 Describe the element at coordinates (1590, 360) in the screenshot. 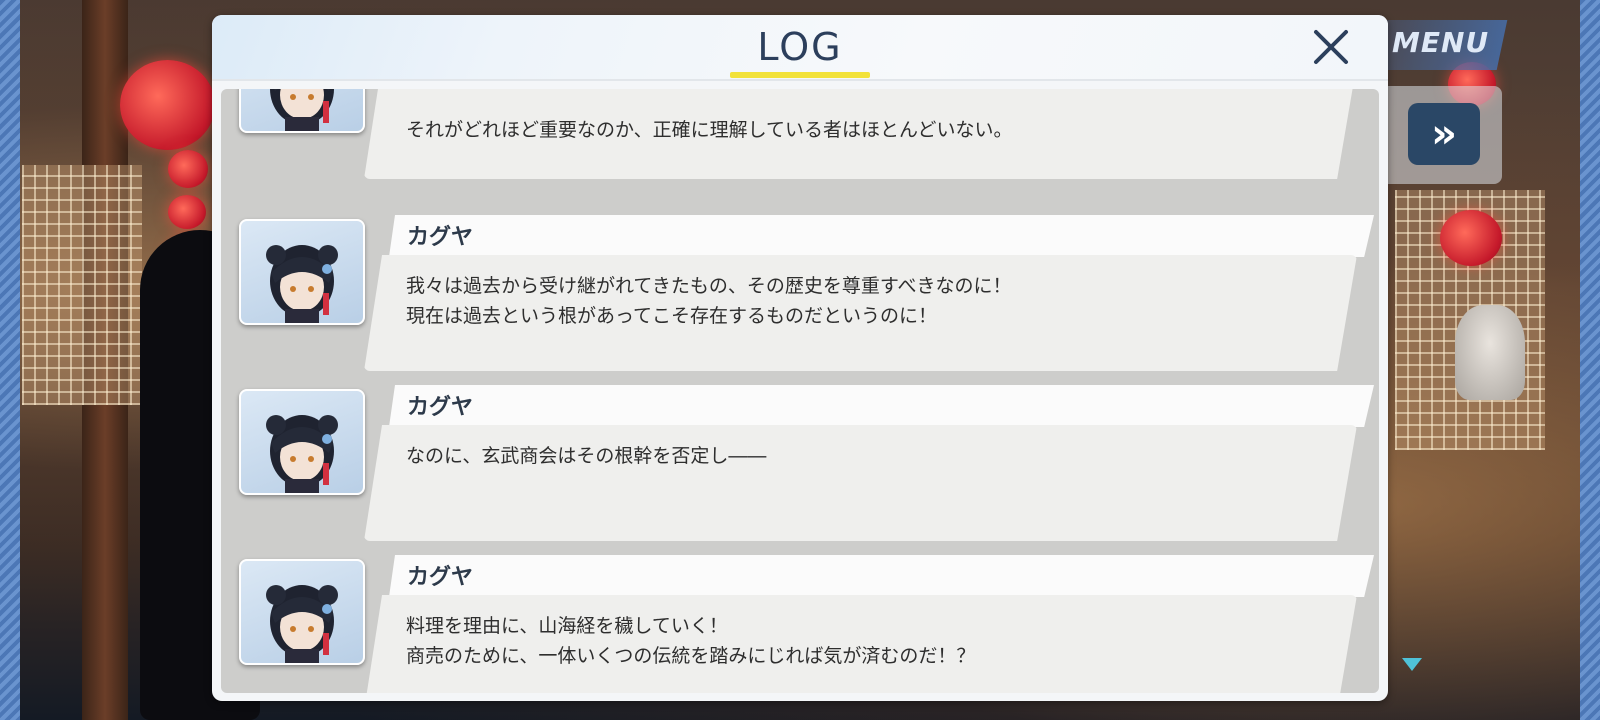

I see `right-border-stripe` at that location.